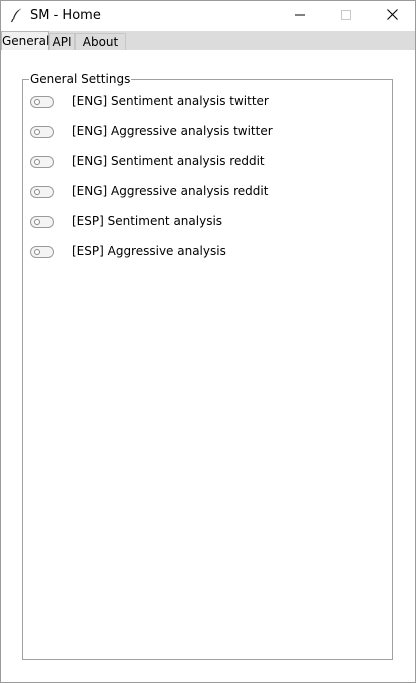 The image size is (416, 683). I want to click on close-button, so click(392, 15).